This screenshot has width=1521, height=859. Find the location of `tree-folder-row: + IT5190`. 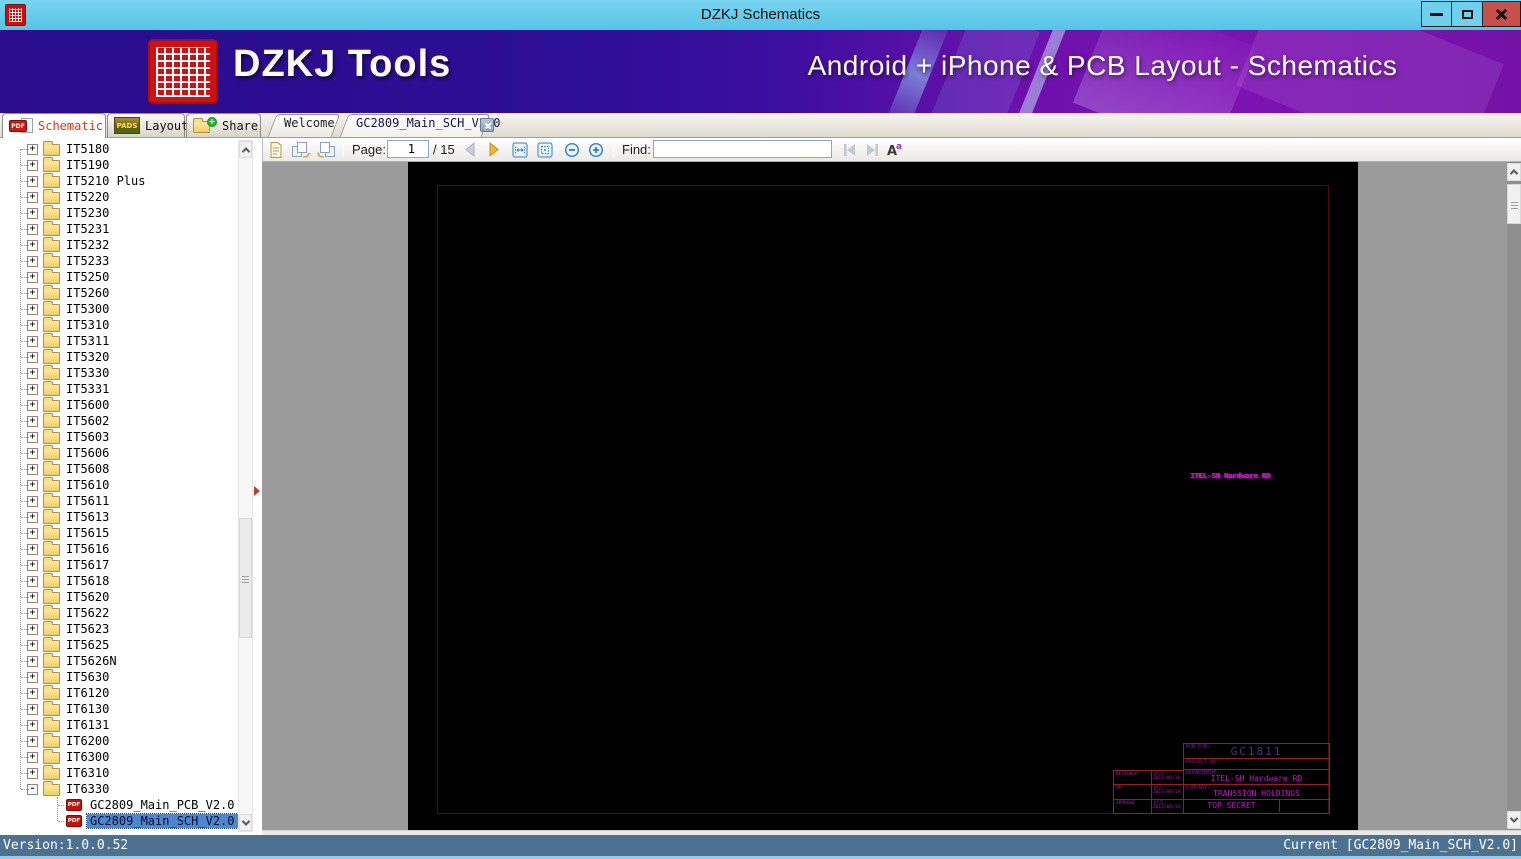

tree-folder-row: + IT5190 is located at coordinates (118, 165).